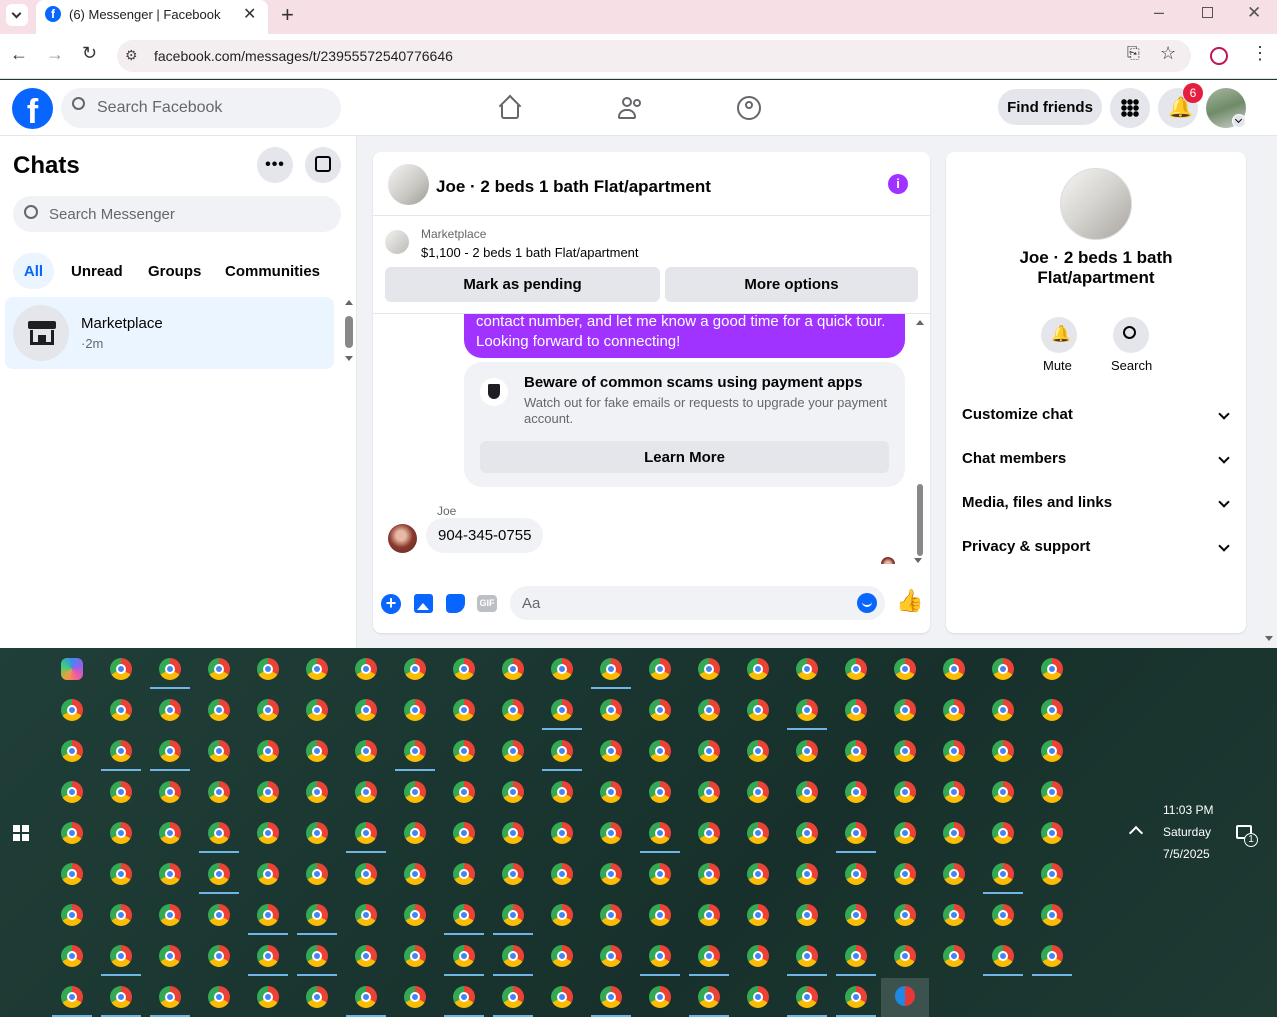  I want to click on minimize-button: –, so click(1159, 12).